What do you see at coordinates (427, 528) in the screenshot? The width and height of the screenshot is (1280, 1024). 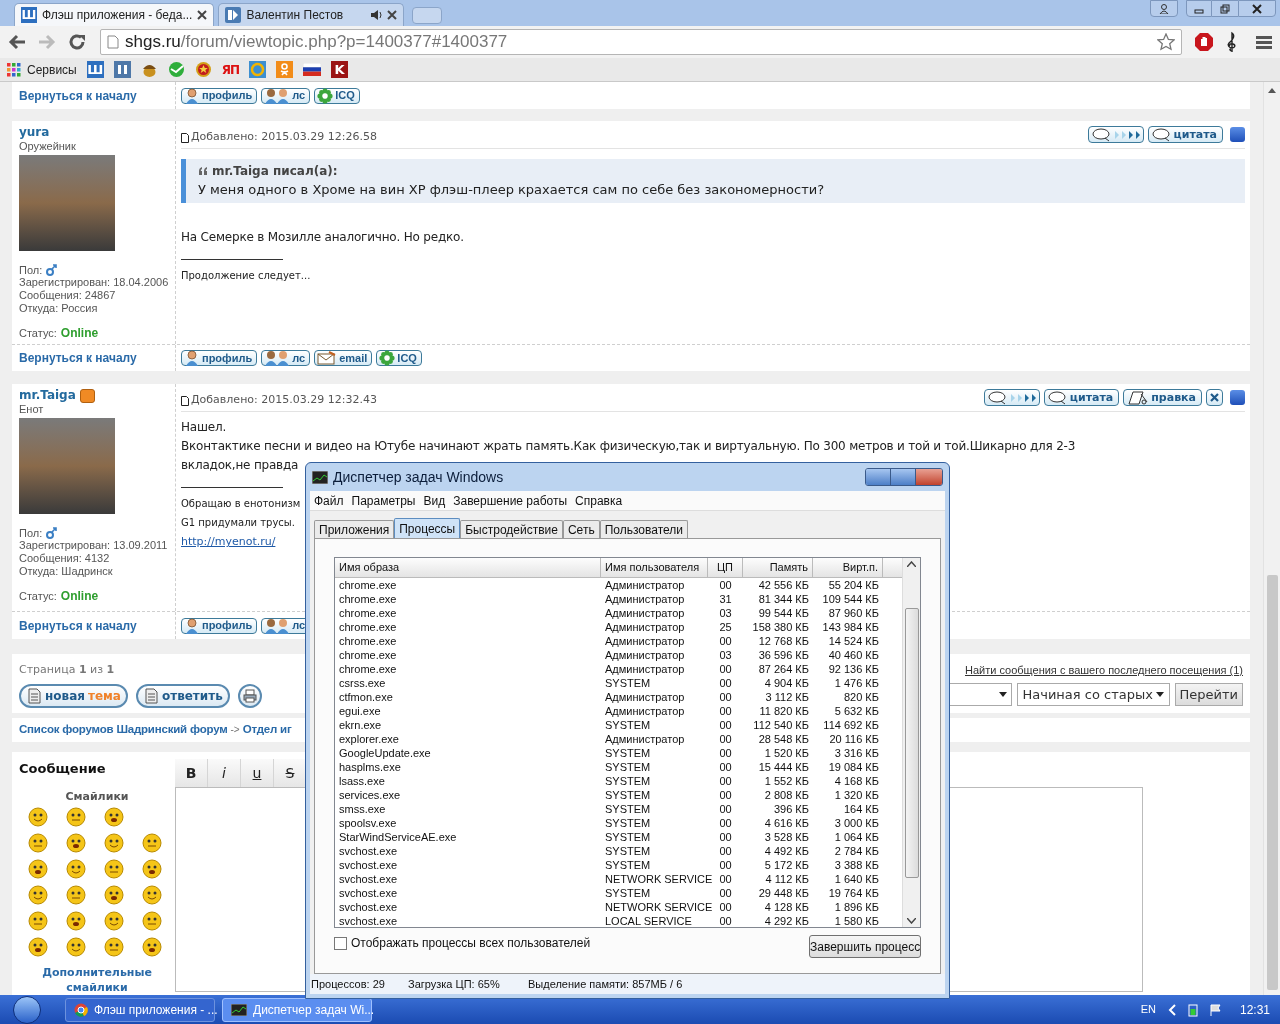 I see `tab: Процессы` at bounding box center [427, 528].